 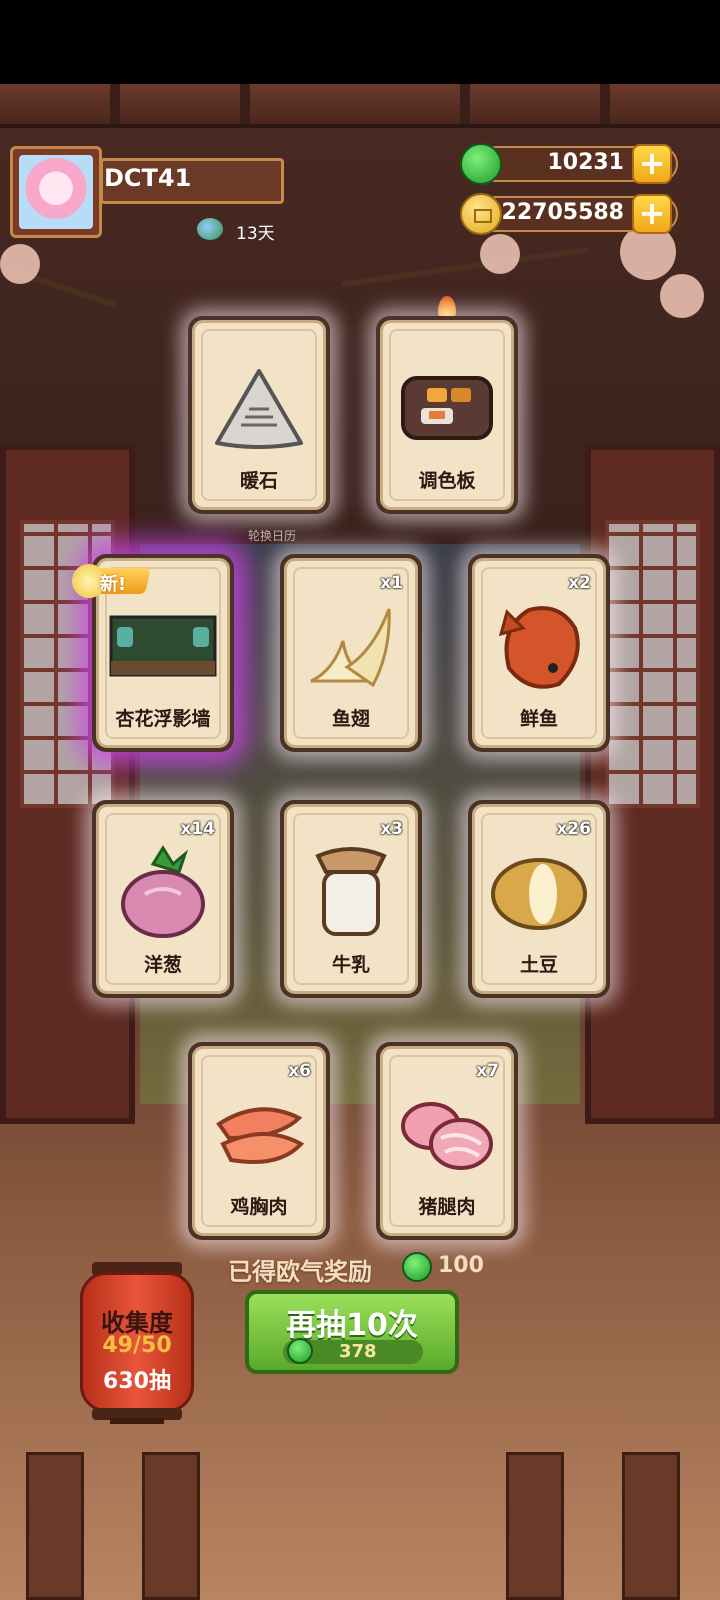 I want to click on blossom-branch, so click(x=465, y=267).